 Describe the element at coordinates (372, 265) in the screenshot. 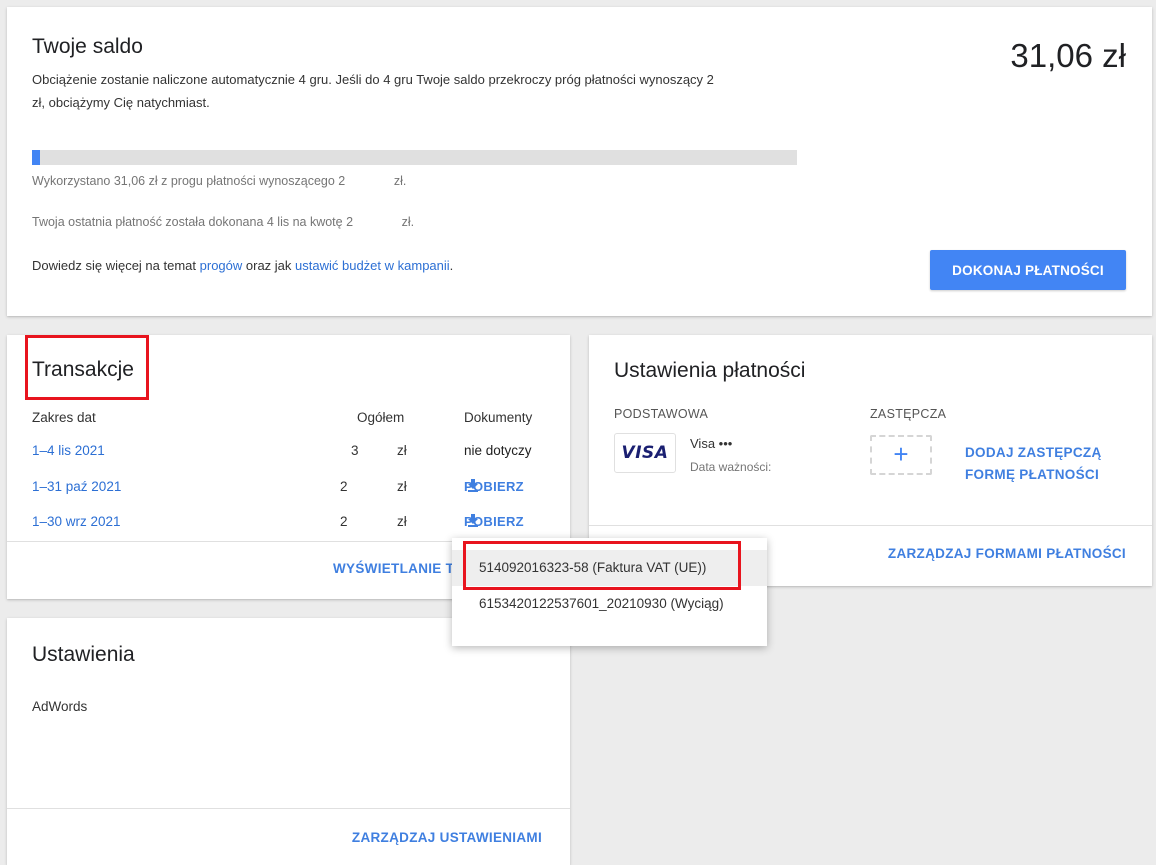

I see `campaign-budget-link: ustawić budżet w kampanii` at that location.